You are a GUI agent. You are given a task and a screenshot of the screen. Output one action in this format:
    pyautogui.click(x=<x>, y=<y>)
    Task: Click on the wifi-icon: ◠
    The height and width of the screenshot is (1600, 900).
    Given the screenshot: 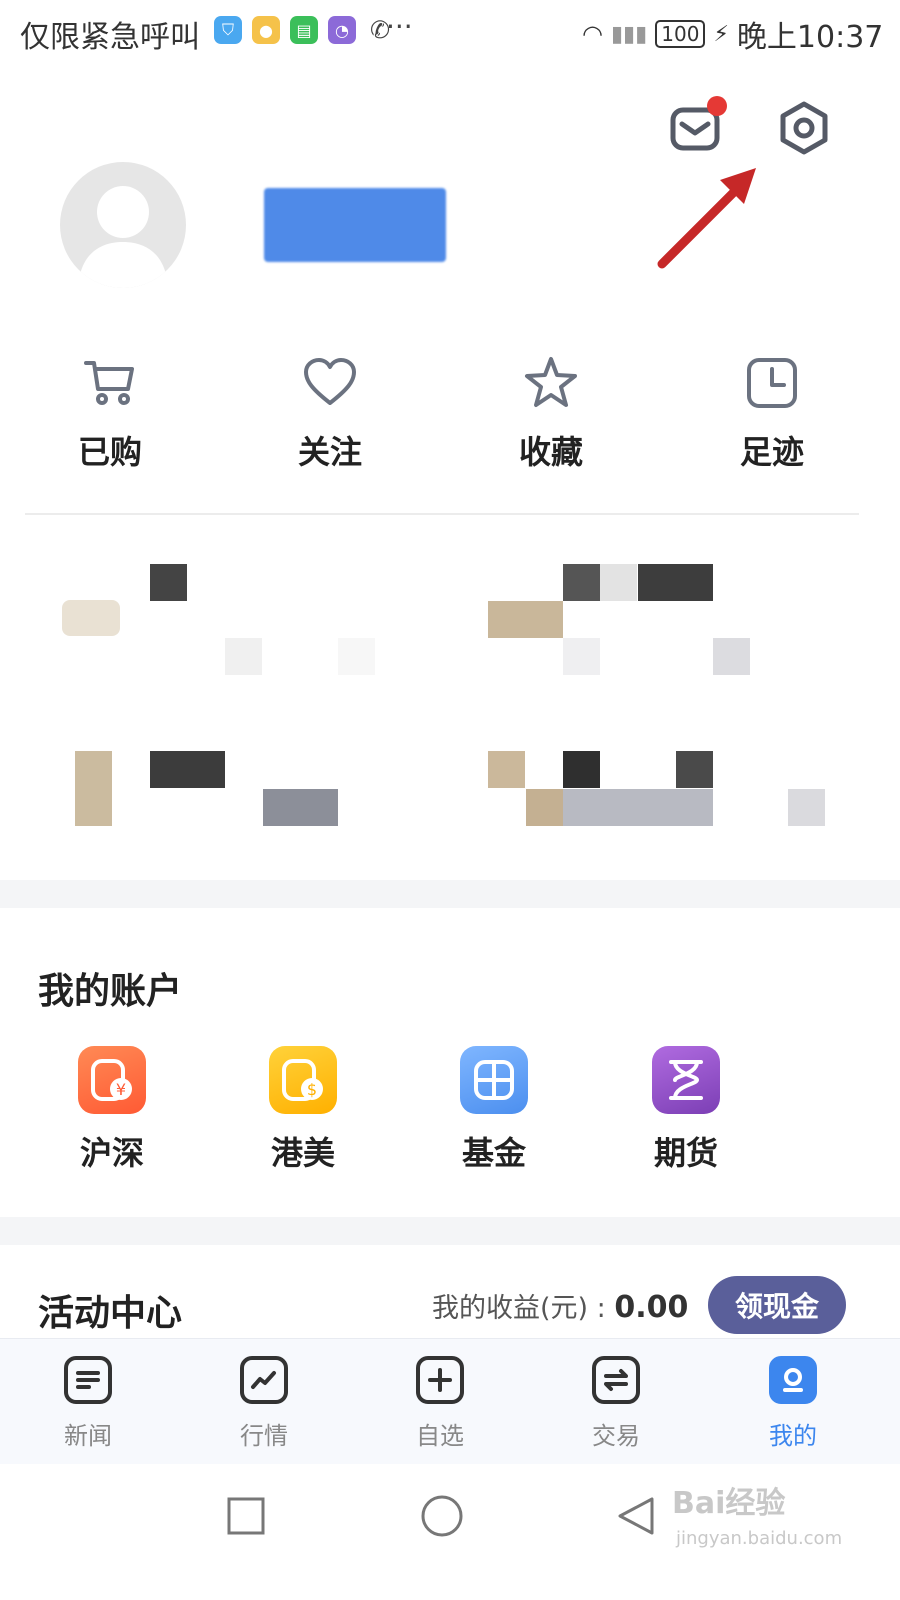 What is the action you would take?
    pyautogui.click(x=592, y=34)
    